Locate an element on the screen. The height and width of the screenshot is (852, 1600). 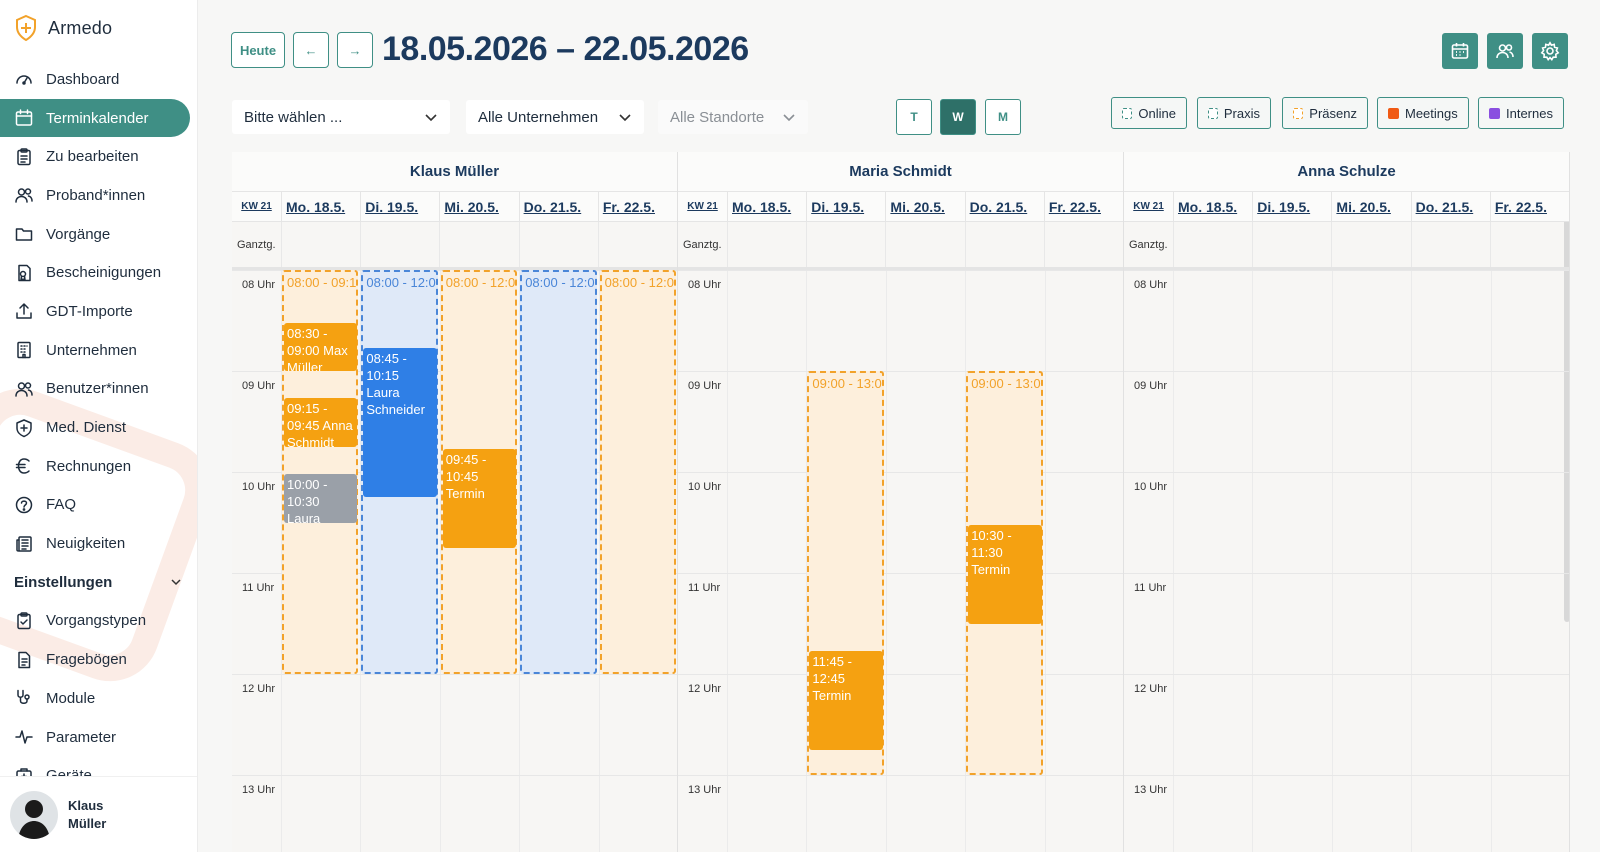
allday-label: Ganztg. is located at coordinates (1148, 244).